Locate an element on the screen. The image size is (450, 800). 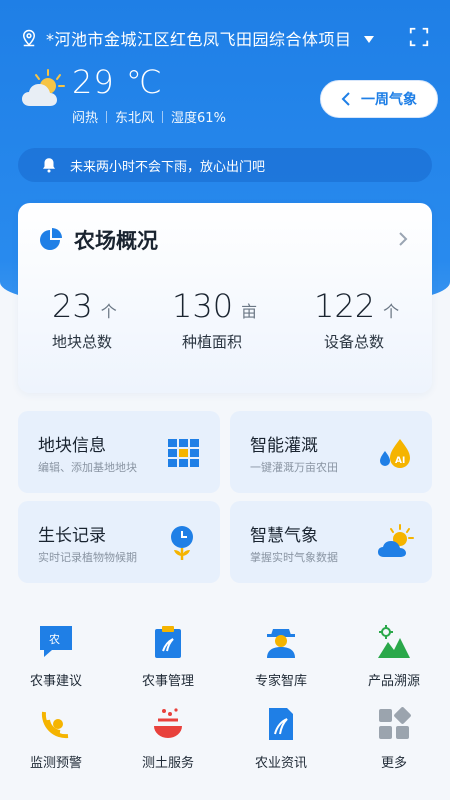
card-title: 生长记录 is located at coordinates (72, 536).